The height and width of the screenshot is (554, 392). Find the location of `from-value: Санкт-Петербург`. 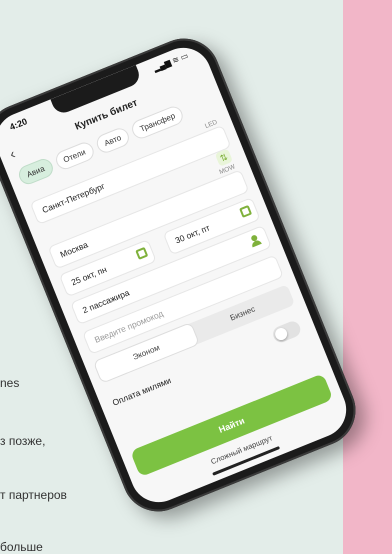

from-value: Санкт-Петербург is located at coordinates (73, 198).